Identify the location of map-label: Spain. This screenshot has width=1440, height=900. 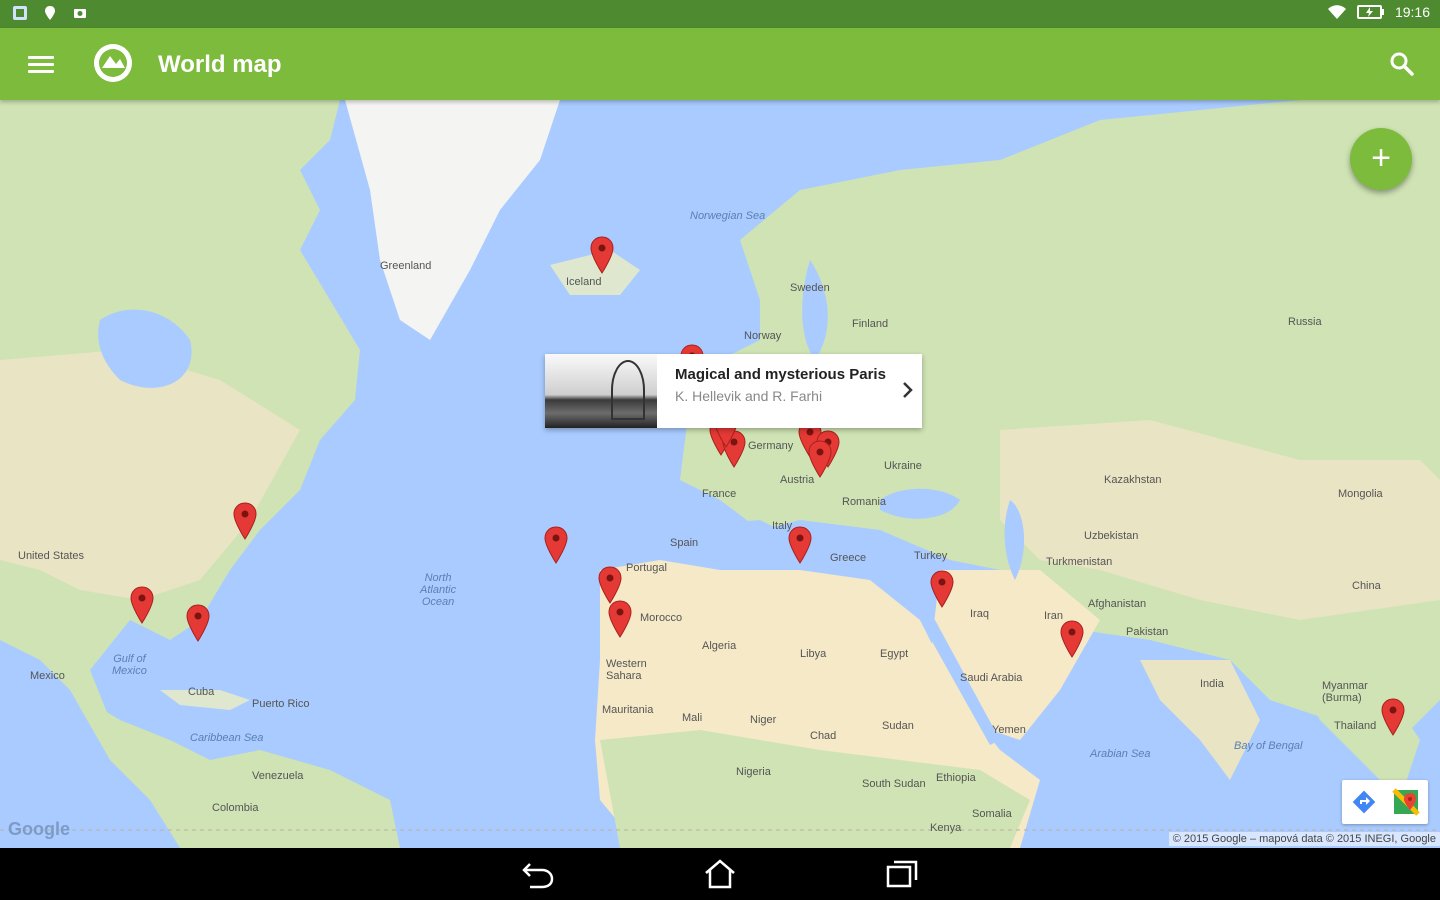
(684, 543).